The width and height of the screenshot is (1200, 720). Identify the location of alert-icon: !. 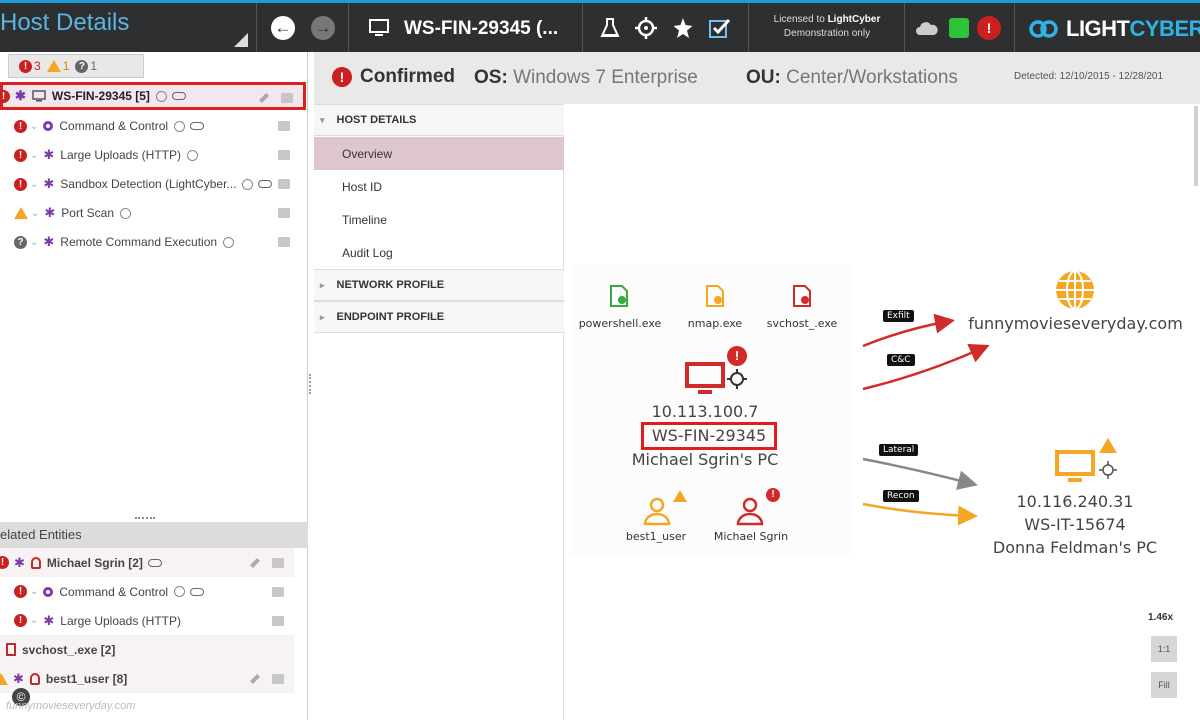
(989, 28).